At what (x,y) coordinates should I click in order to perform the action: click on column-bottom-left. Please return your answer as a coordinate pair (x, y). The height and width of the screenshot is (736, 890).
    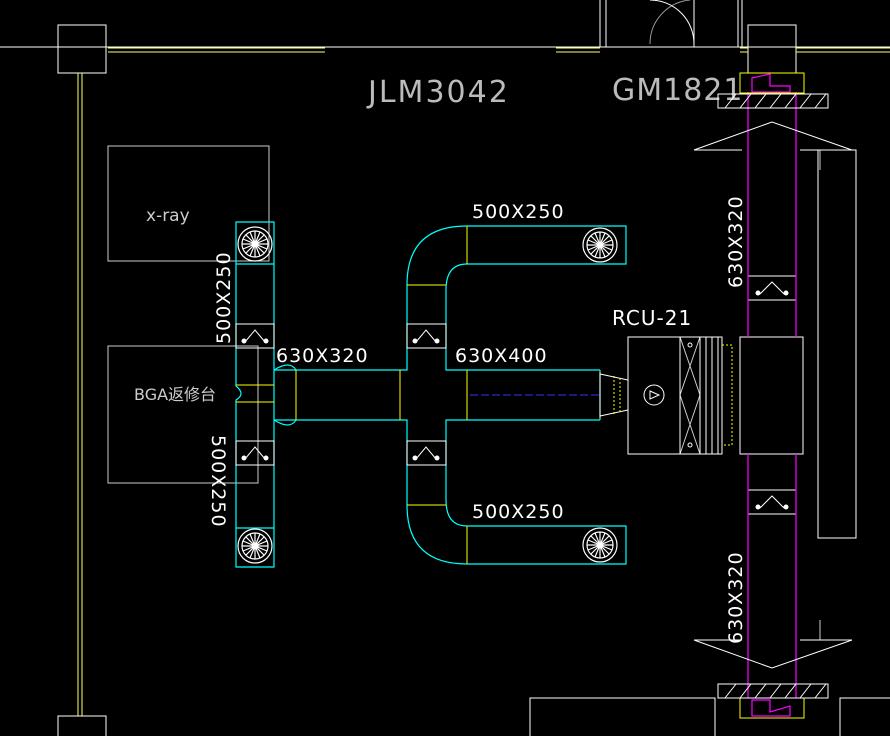
    Looking at the image, I should click on (82, 725).